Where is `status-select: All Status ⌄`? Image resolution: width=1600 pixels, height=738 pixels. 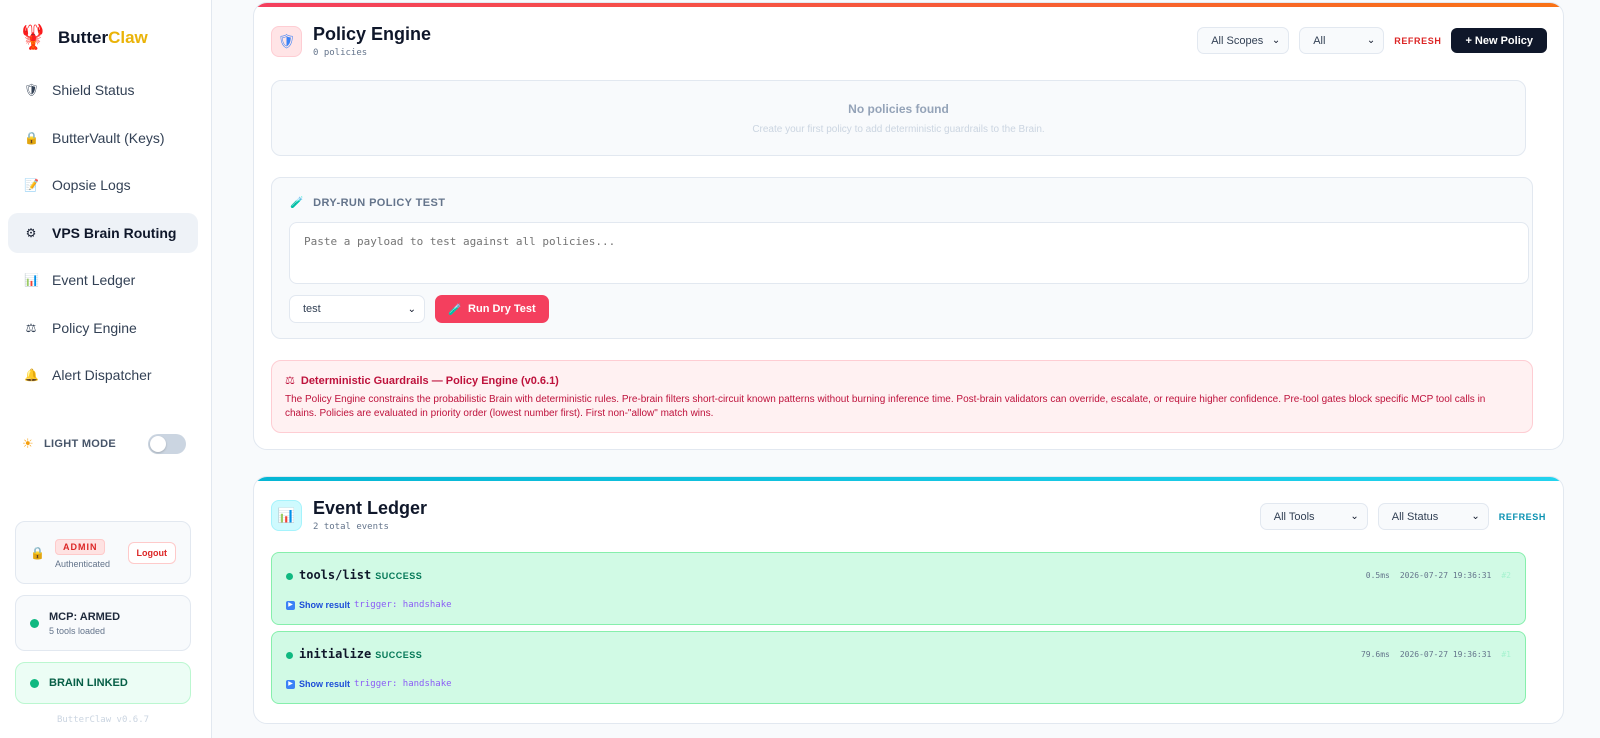
status-select: All Status ⌄ is located at coordinates (1433, 516).